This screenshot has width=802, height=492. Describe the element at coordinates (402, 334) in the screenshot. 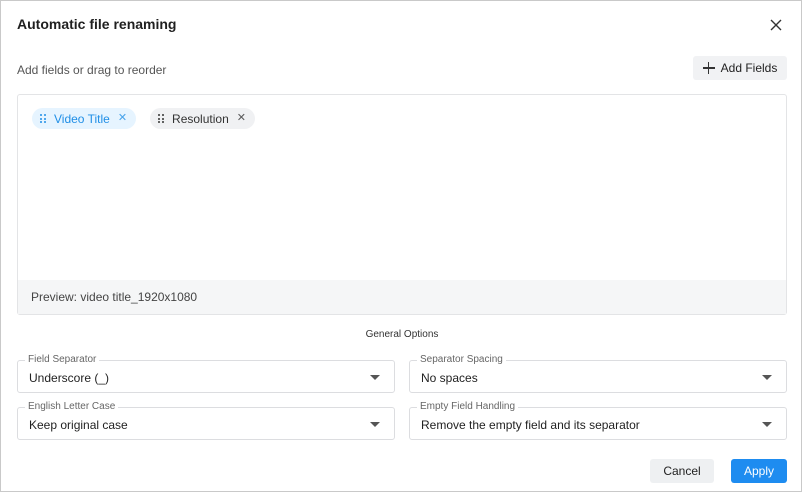

I see `general-options-title: General Options` at that location.